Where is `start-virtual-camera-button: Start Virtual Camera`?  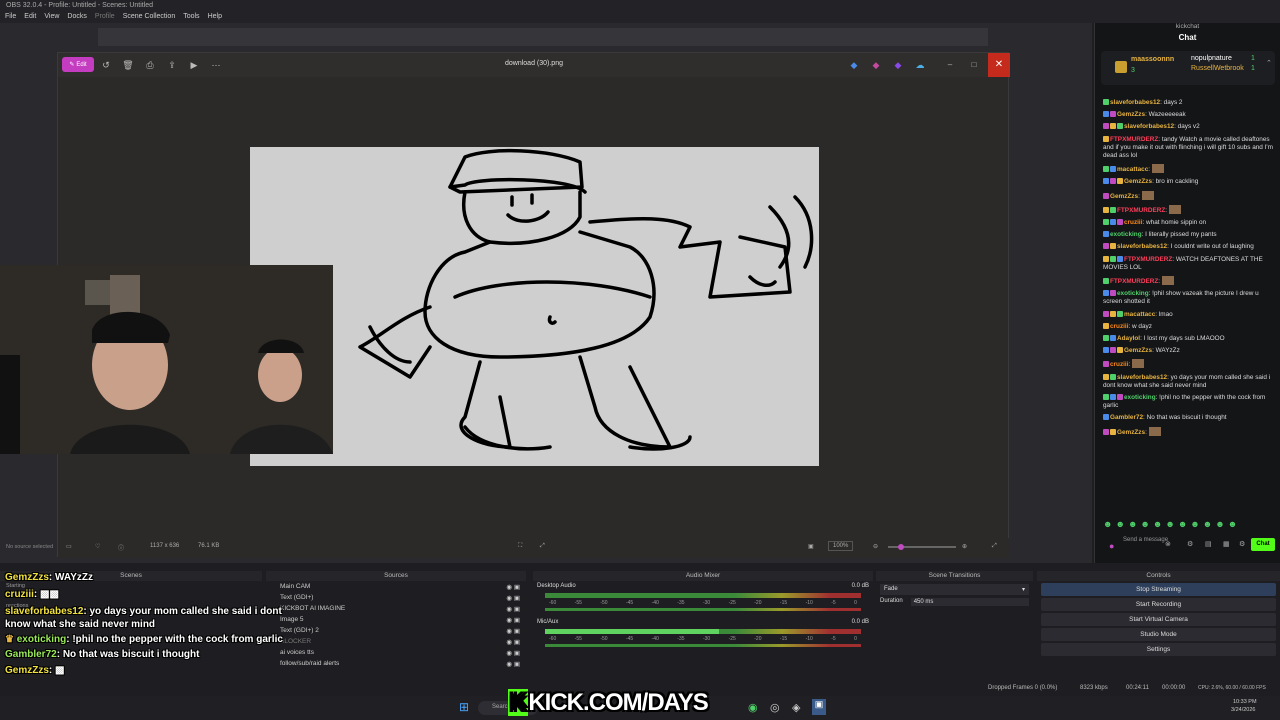
start-virtual-camera-button: Start Virtual Camera is located at coordinates (1158, 619).